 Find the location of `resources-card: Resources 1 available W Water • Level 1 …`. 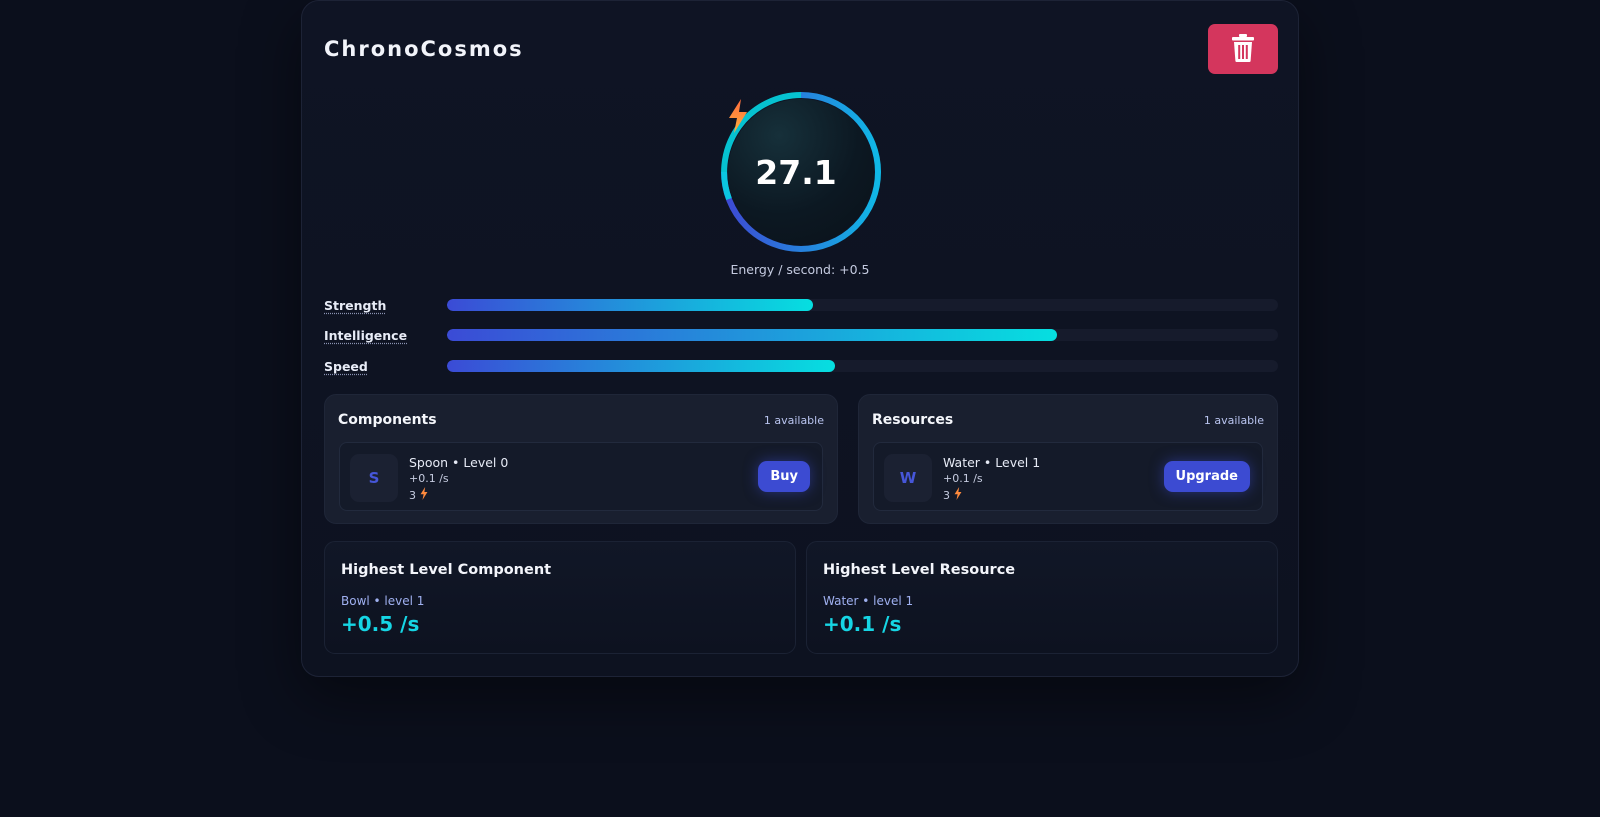

resources-card: Resources 1 available W Water • Level 1 … is located at coordinates (1068, 459).